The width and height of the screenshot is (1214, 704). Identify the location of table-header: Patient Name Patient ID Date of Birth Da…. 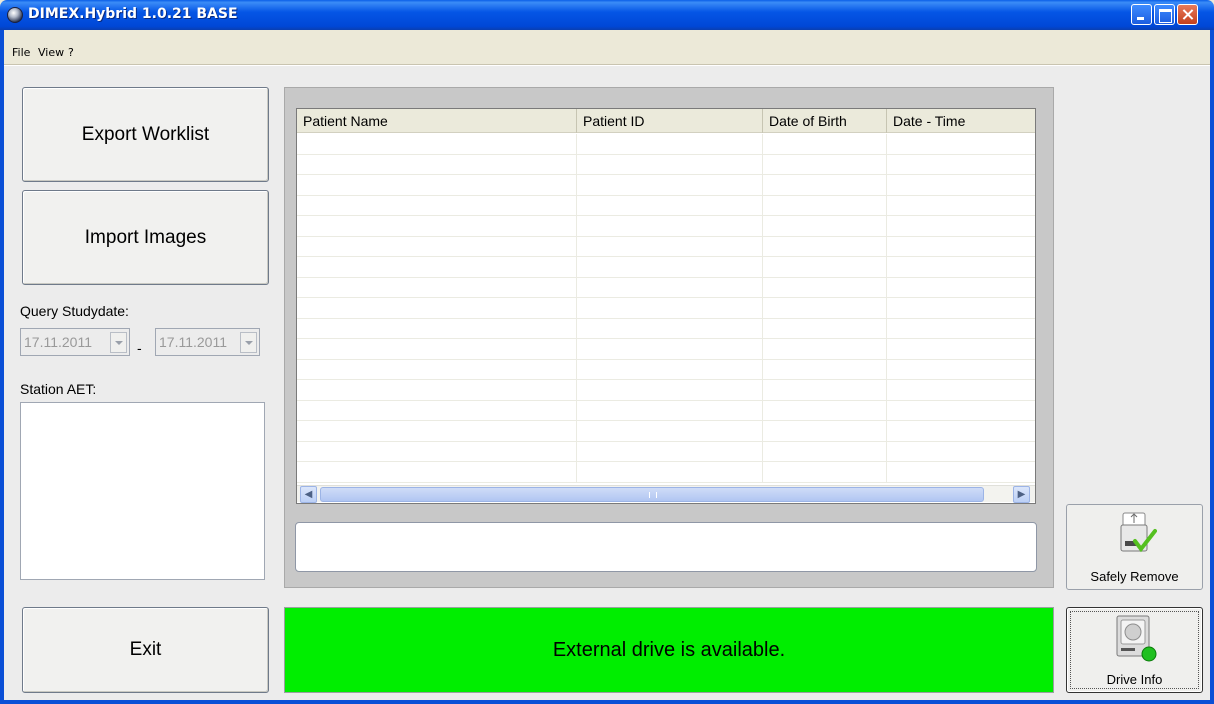
(666, 121).